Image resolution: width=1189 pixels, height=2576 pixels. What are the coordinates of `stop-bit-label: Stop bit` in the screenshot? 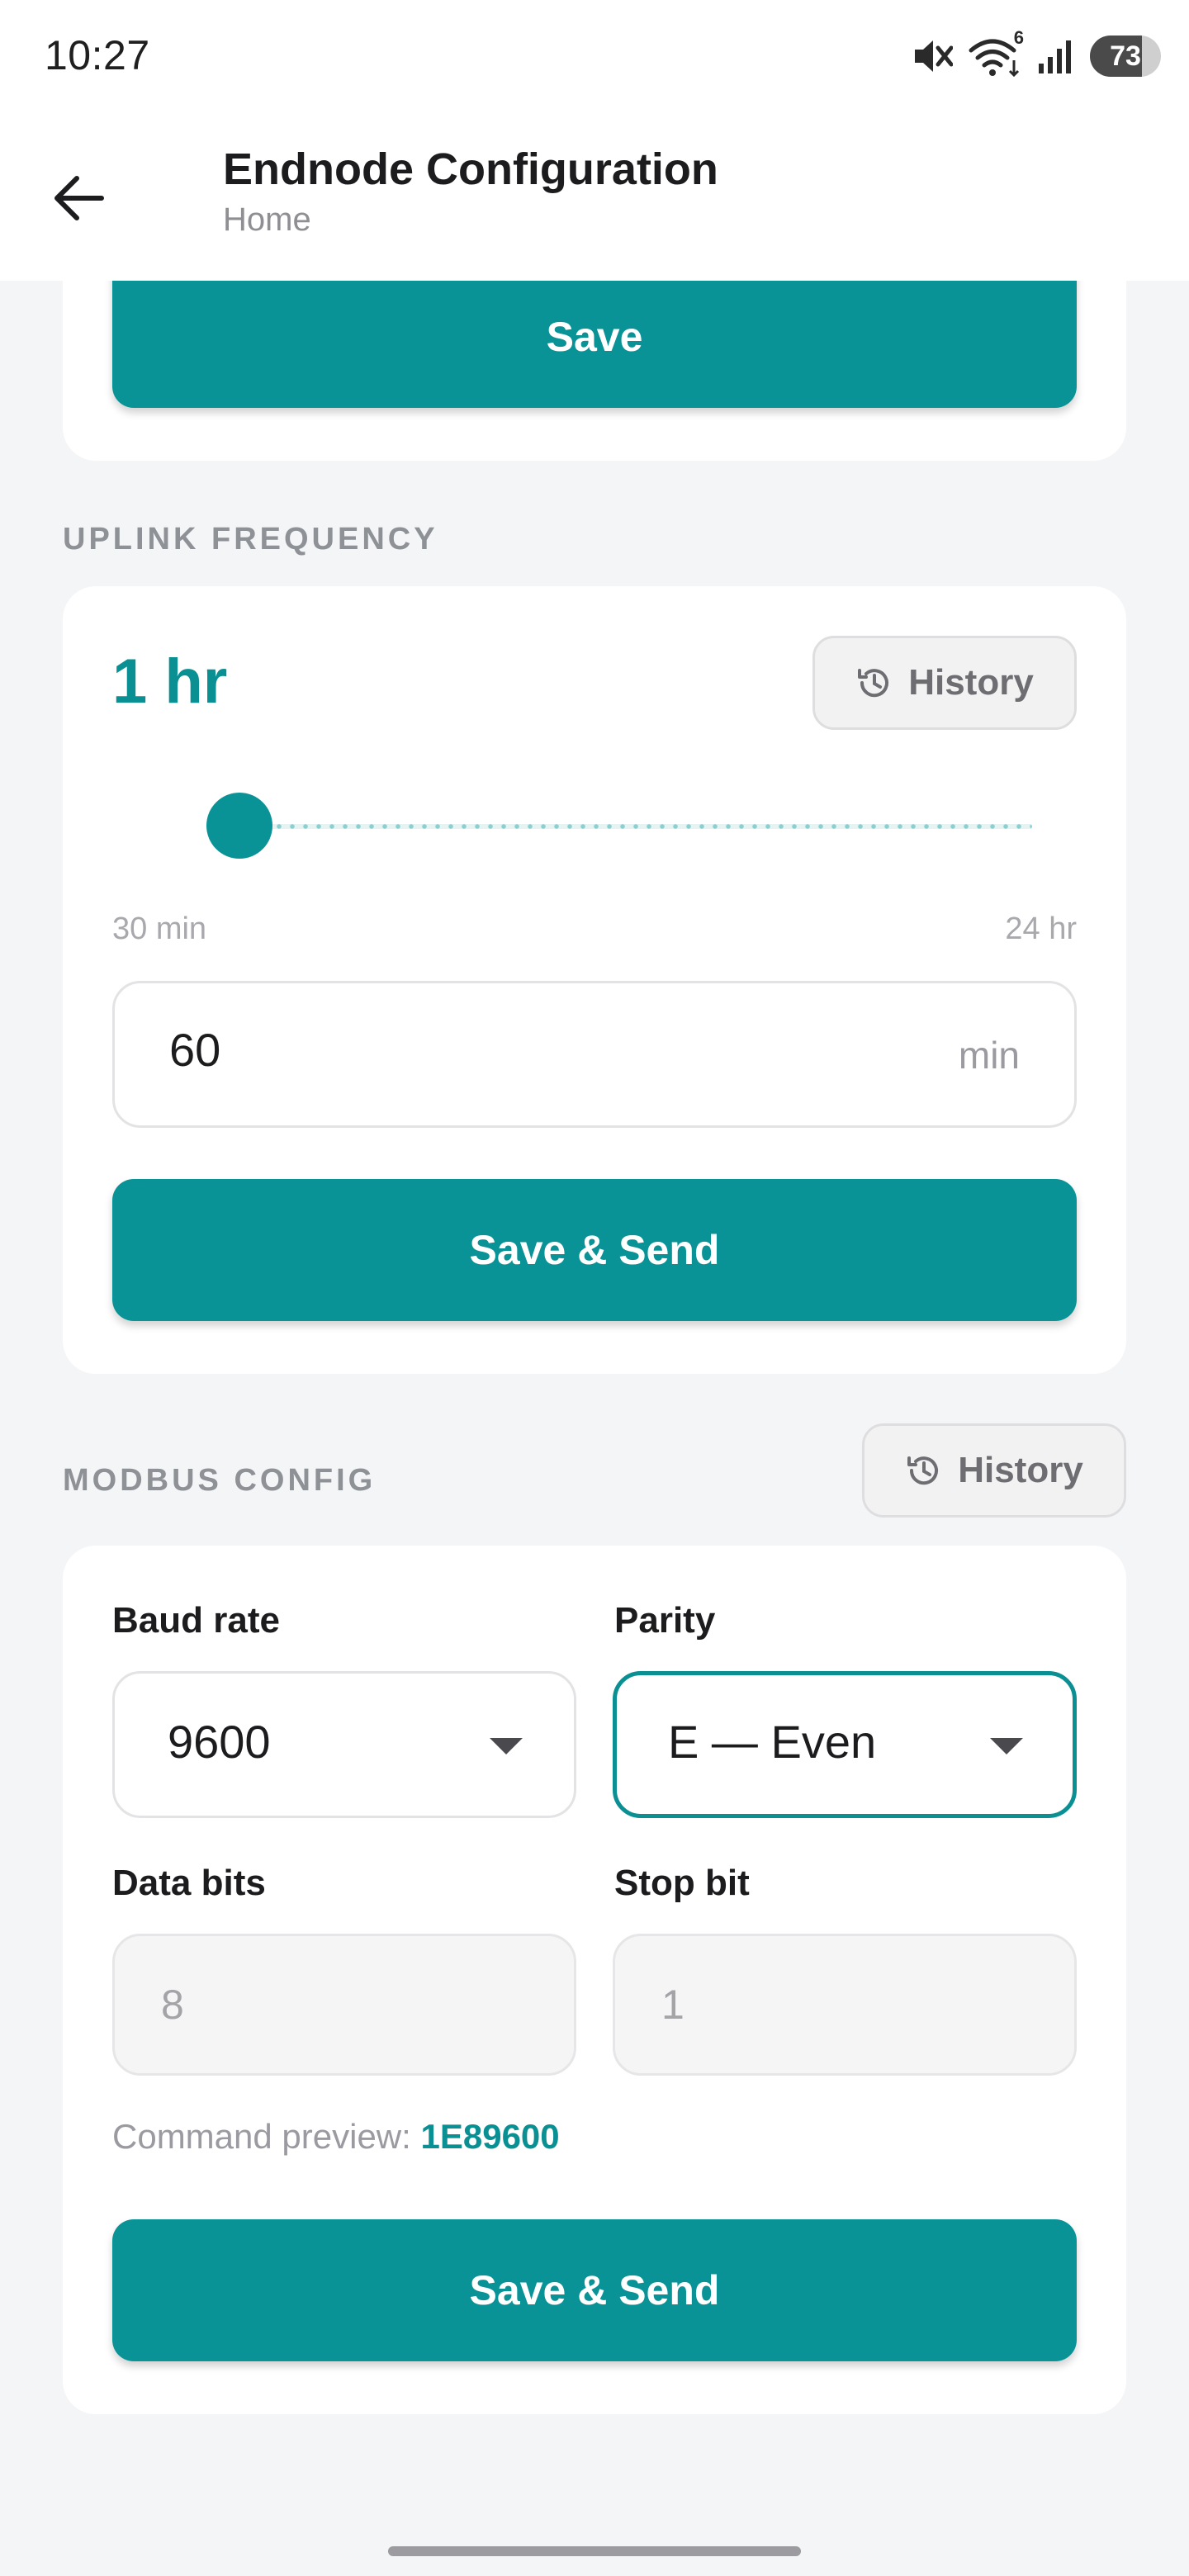 It's located at (682, 1883).